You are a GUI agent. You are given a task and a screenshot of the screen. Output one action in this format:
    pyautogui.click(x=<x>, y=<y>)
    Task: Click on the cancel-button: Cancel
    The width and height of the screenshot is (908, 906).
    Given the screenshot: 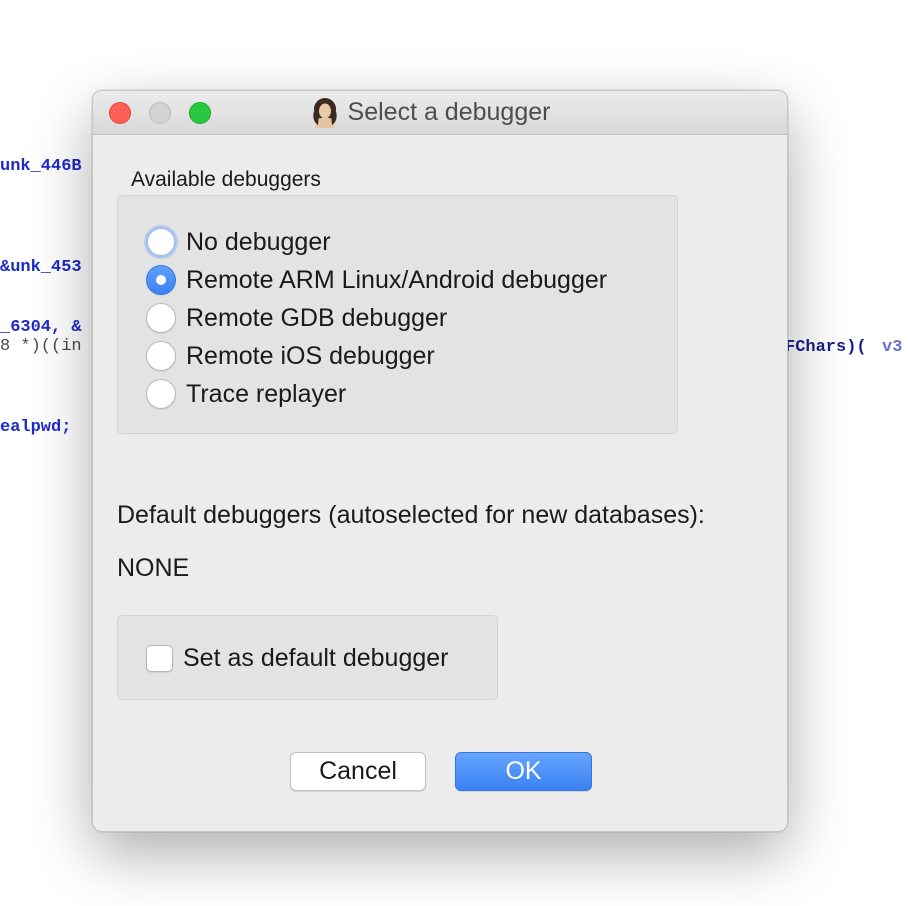 What is the action you would take?
    pyautogui.click(x=358, y=771)
    